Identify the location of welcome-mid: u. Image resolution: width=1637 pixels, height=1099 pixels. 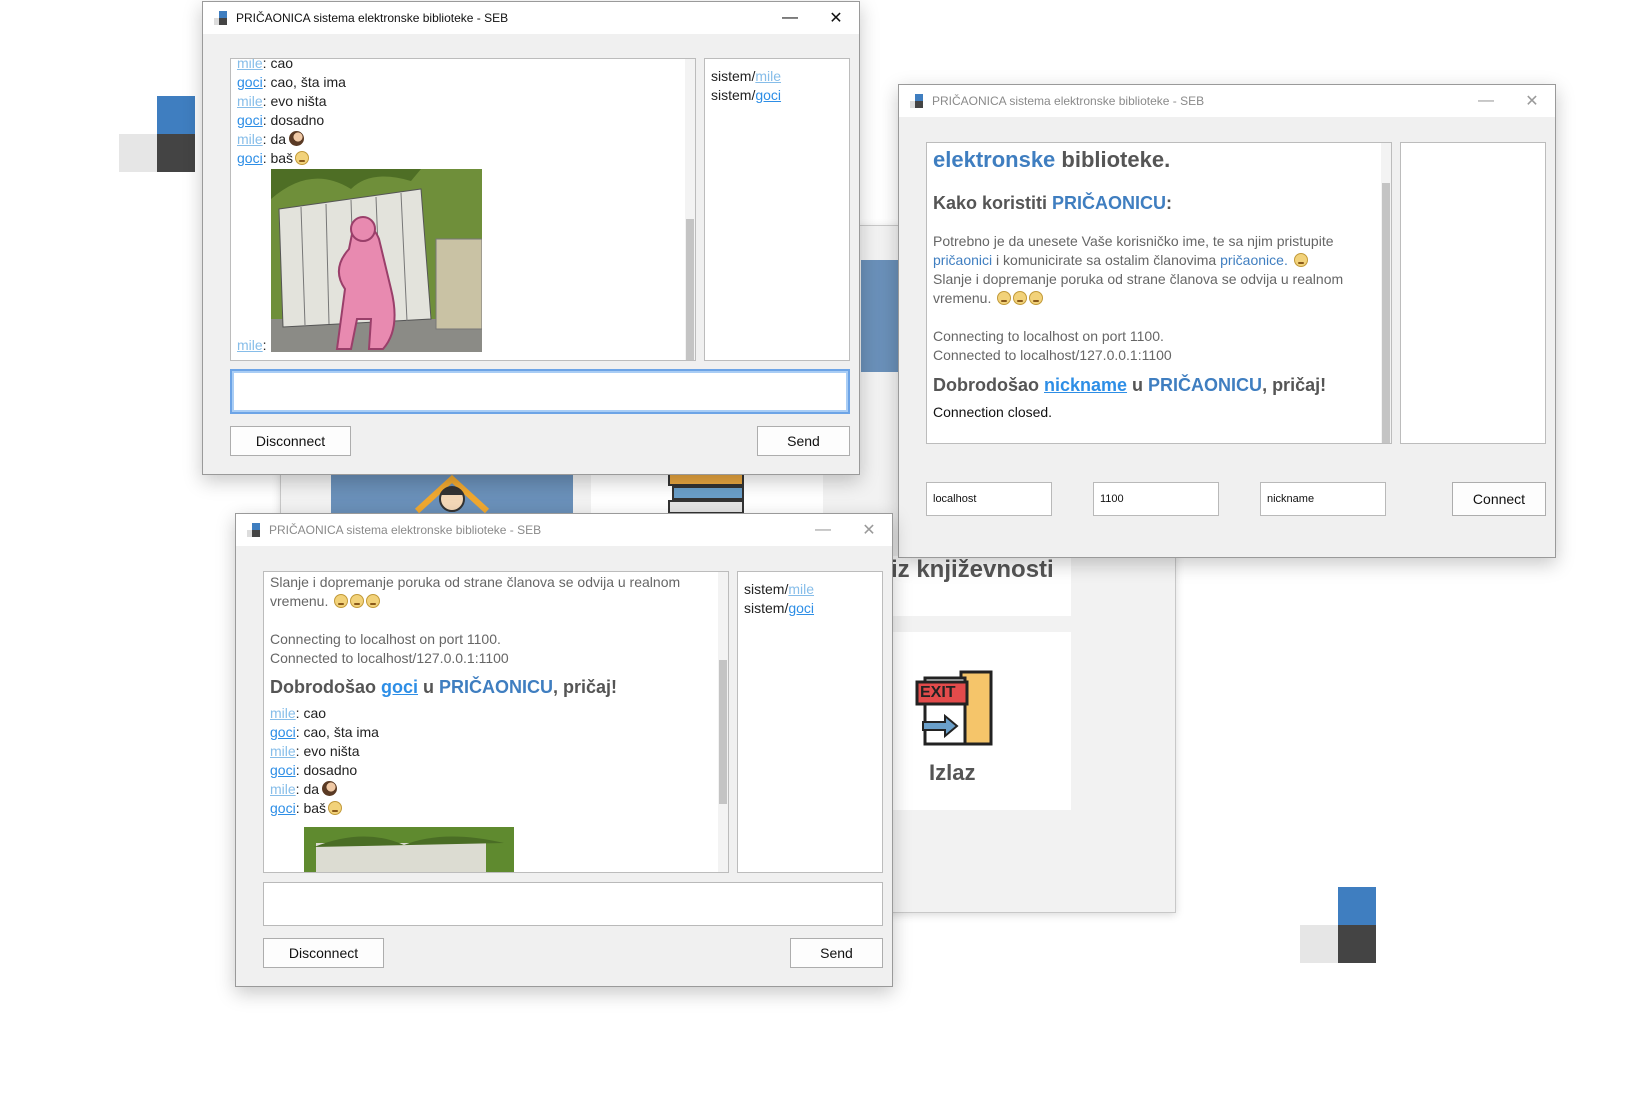
(429, 687).